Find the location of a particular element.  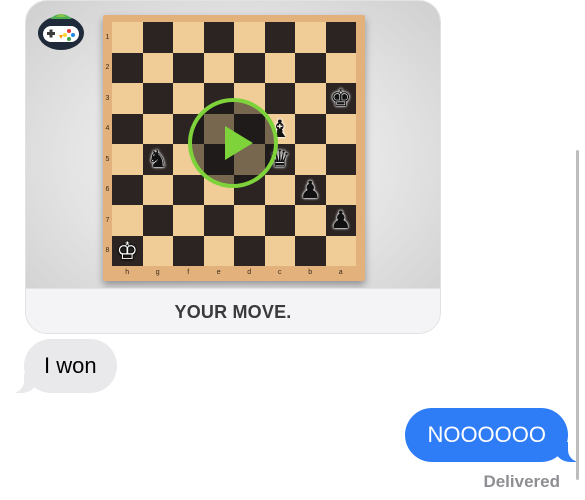

play-icon is located at coordinates (233, 143).